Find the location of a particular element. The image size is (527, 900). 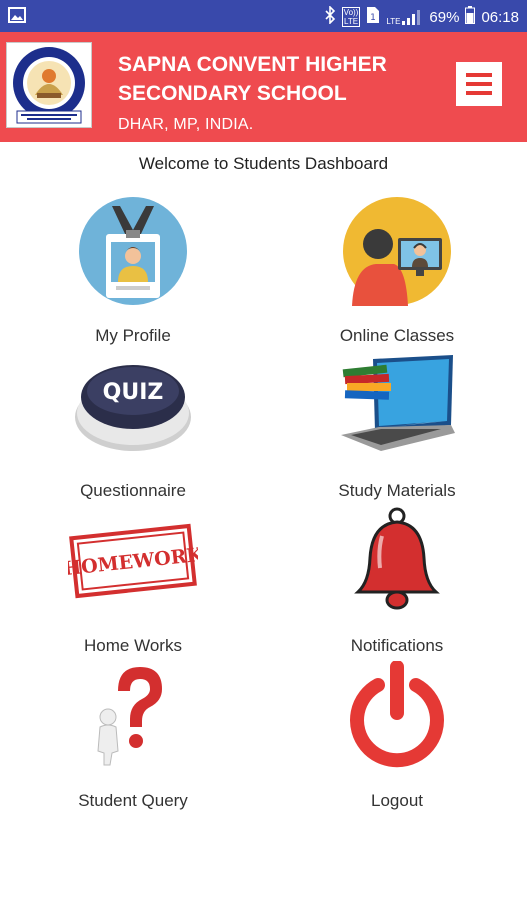

tile-label: Online Classes is located at coordinates (397, 335).